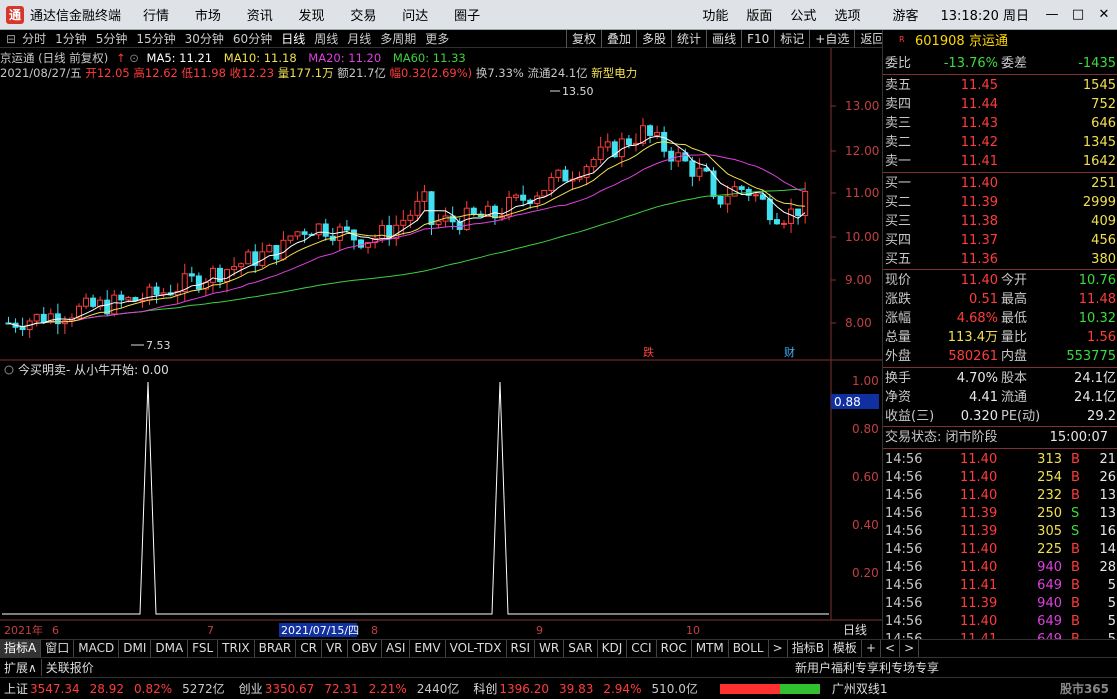  I want to click on server-name: 广州双线1, so click(860, 688).